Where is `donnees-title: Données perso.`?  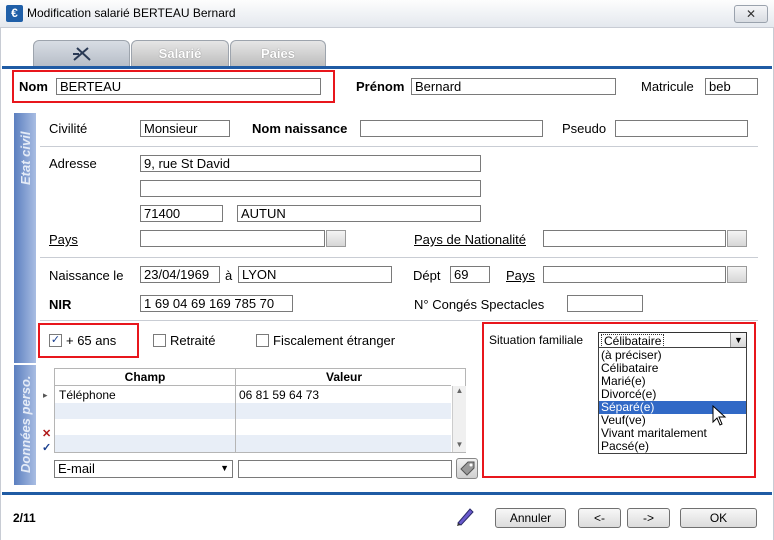
donnees-title: Données perso. is located at coordinates (25, 424).